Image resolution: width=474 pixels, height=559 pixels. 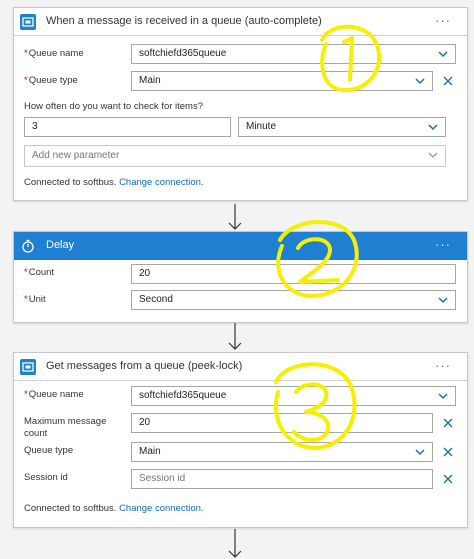 I want to click on timer-icon, so click(x=28, y=246).